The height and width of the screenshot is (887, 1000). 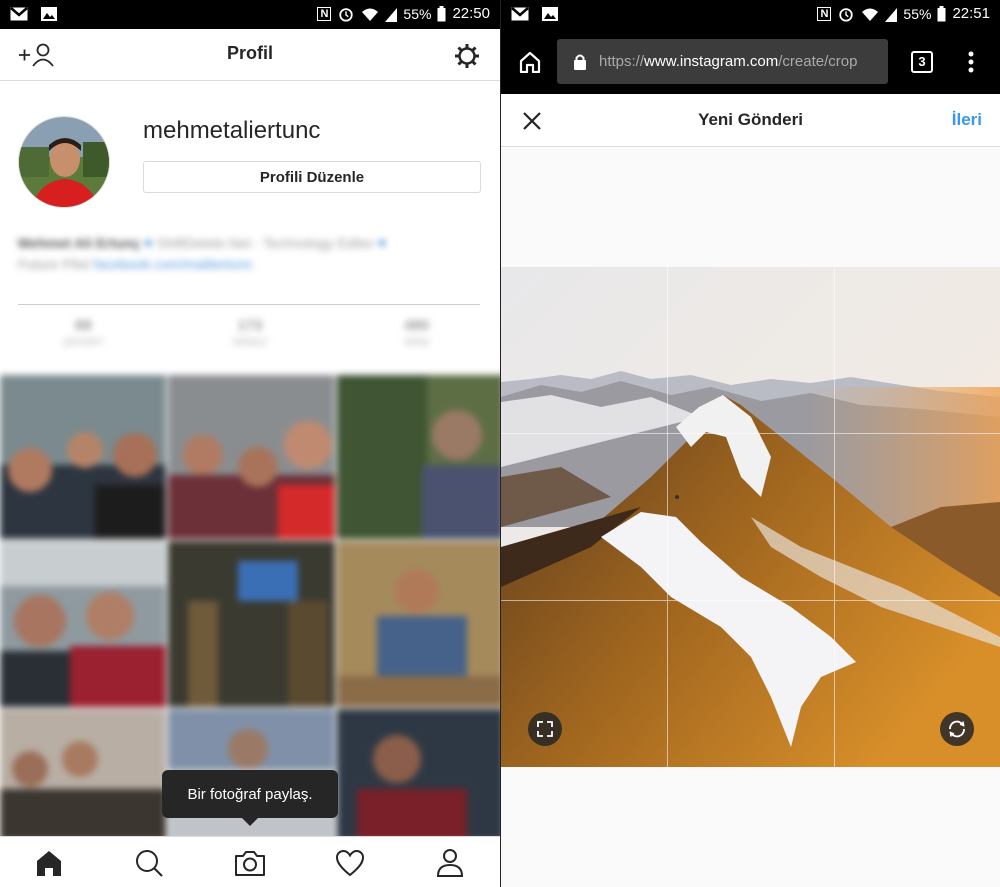 I want to click on profile-icon, so click(x=450, y=863).